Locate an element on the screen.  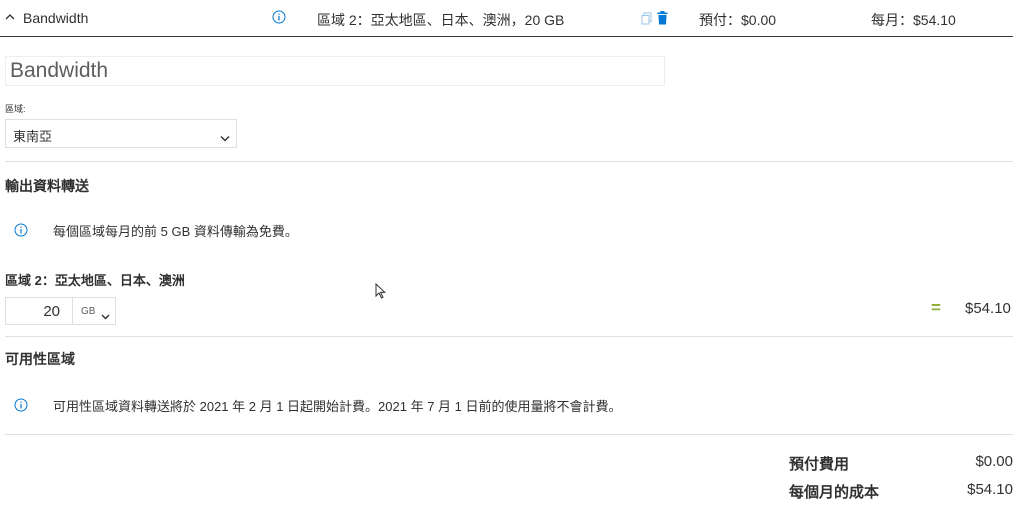
unit-select: GB is located at coordinates (94, 311).